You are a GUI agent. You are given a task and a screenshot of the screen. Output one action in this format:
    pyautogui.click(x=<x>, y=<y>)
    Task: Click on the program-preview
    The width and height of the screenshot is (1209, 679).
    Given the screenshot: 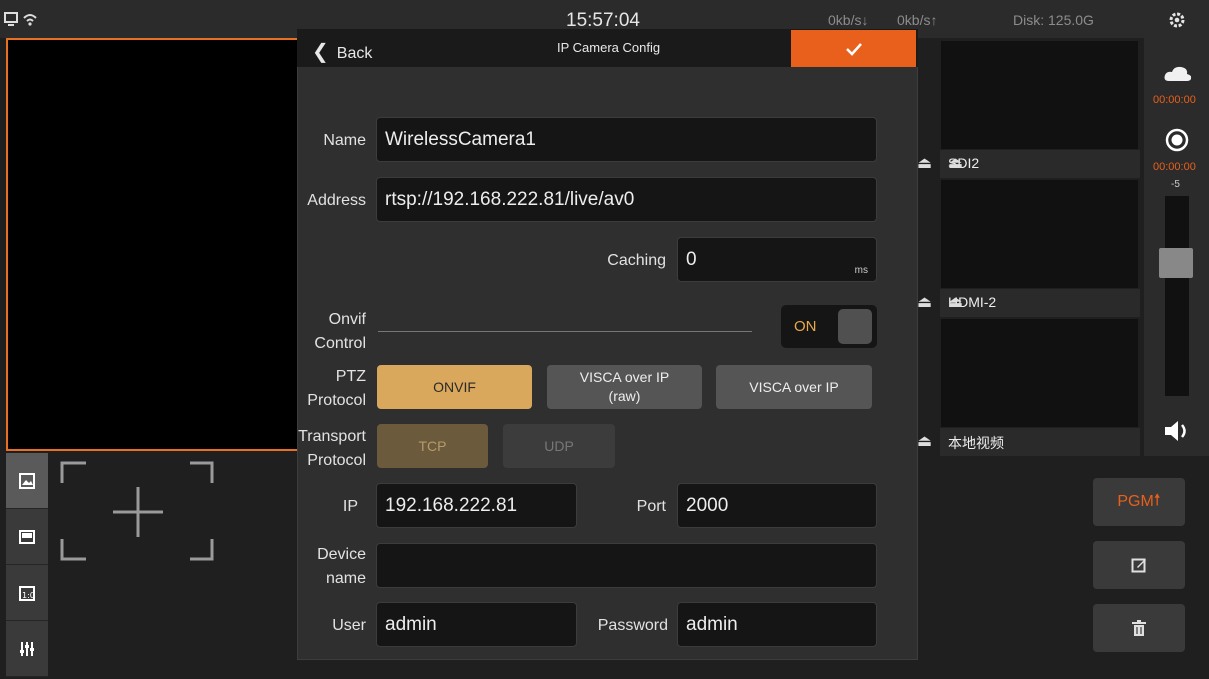 What is the action you would take?
    pyautogui.click(x=152, y=244)
    